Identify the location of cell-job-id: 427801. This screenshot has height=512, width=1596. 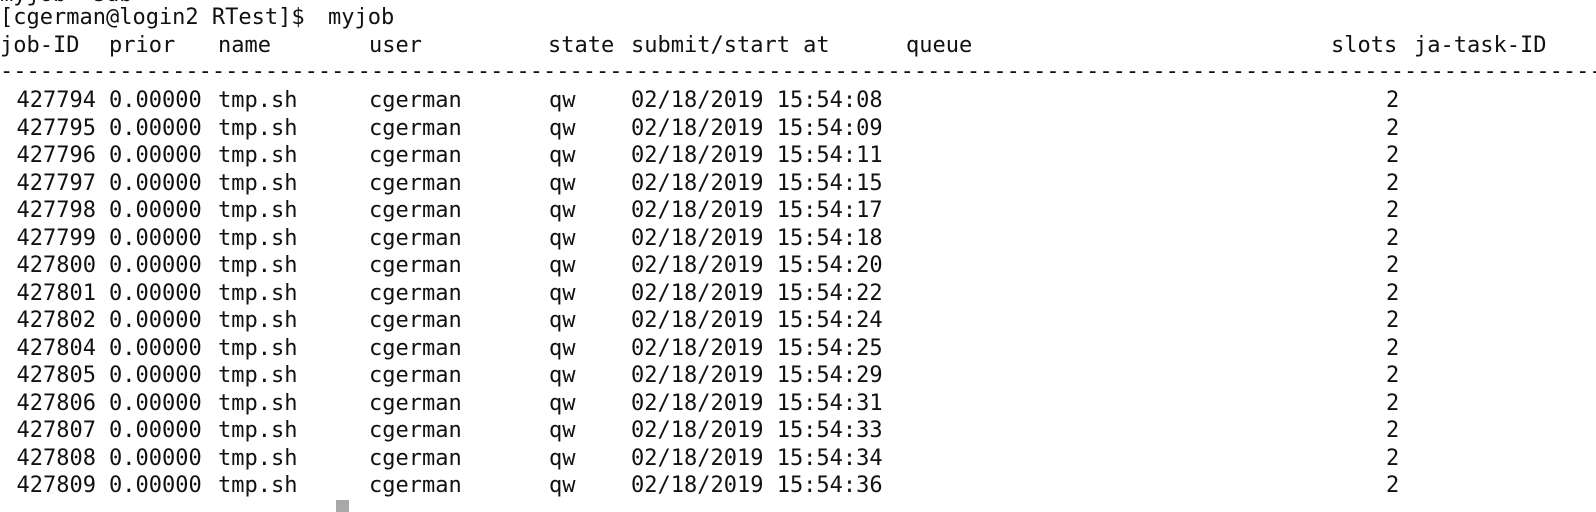
(56, 293).